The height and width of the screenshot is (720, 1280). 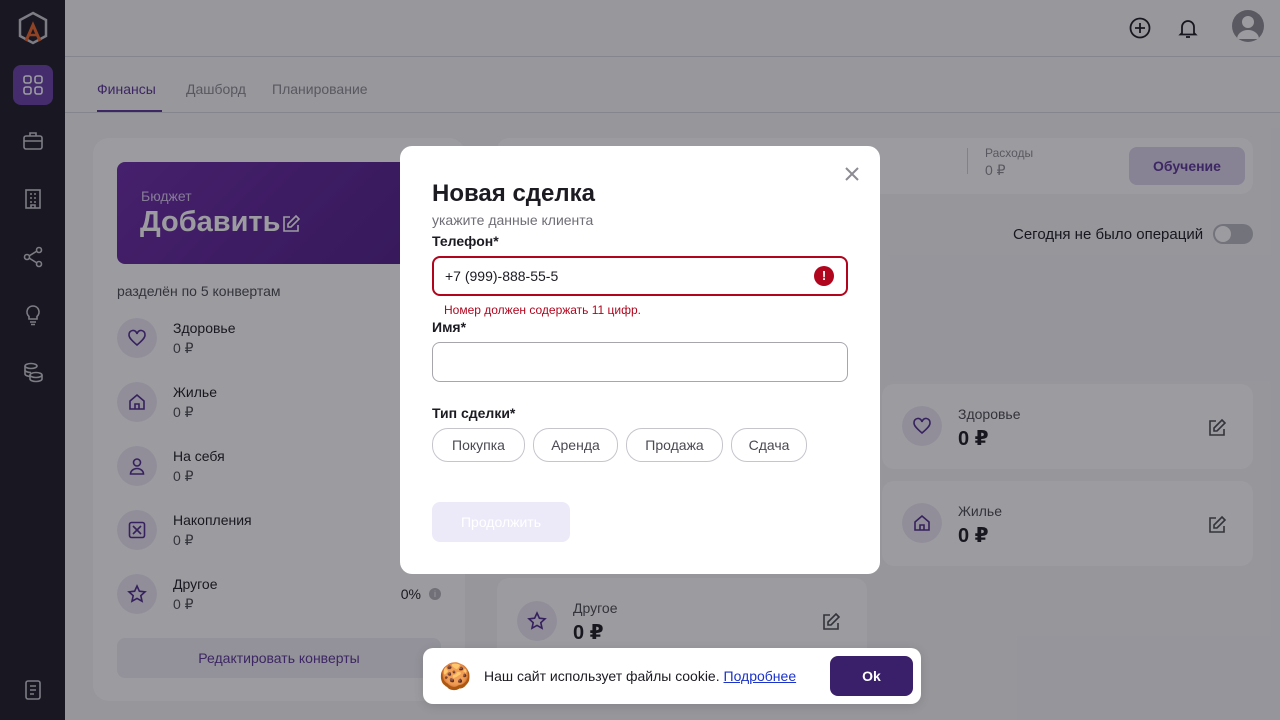 I want to click on cookie-icon: 🍪, so click(x=455, y=676).